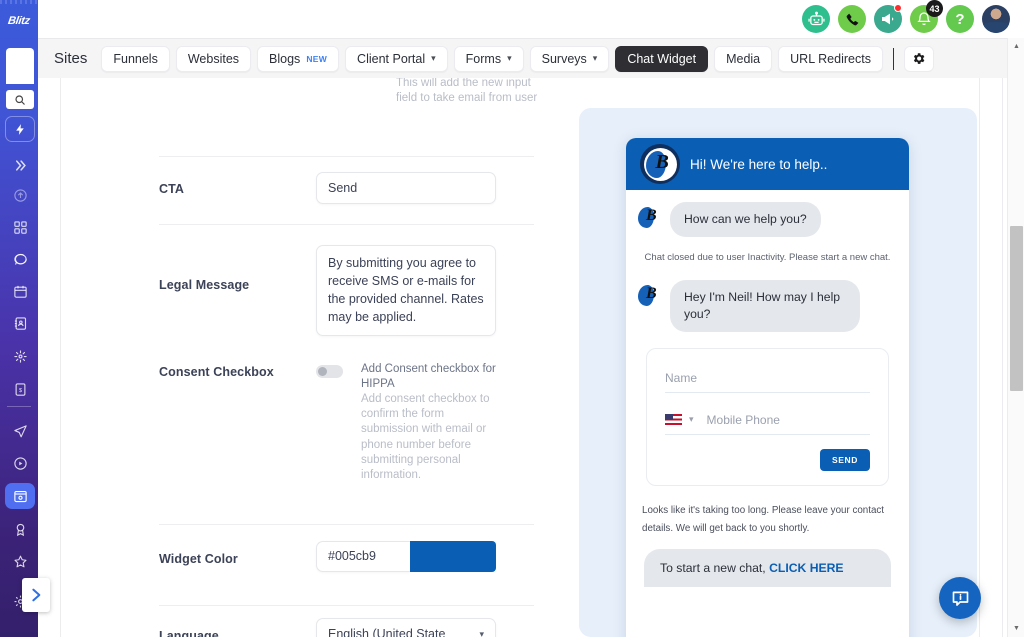  Describe the element at coordinates (806, 568) in the screenshot. I see `click-here-link: CLICK HERE` at that location.